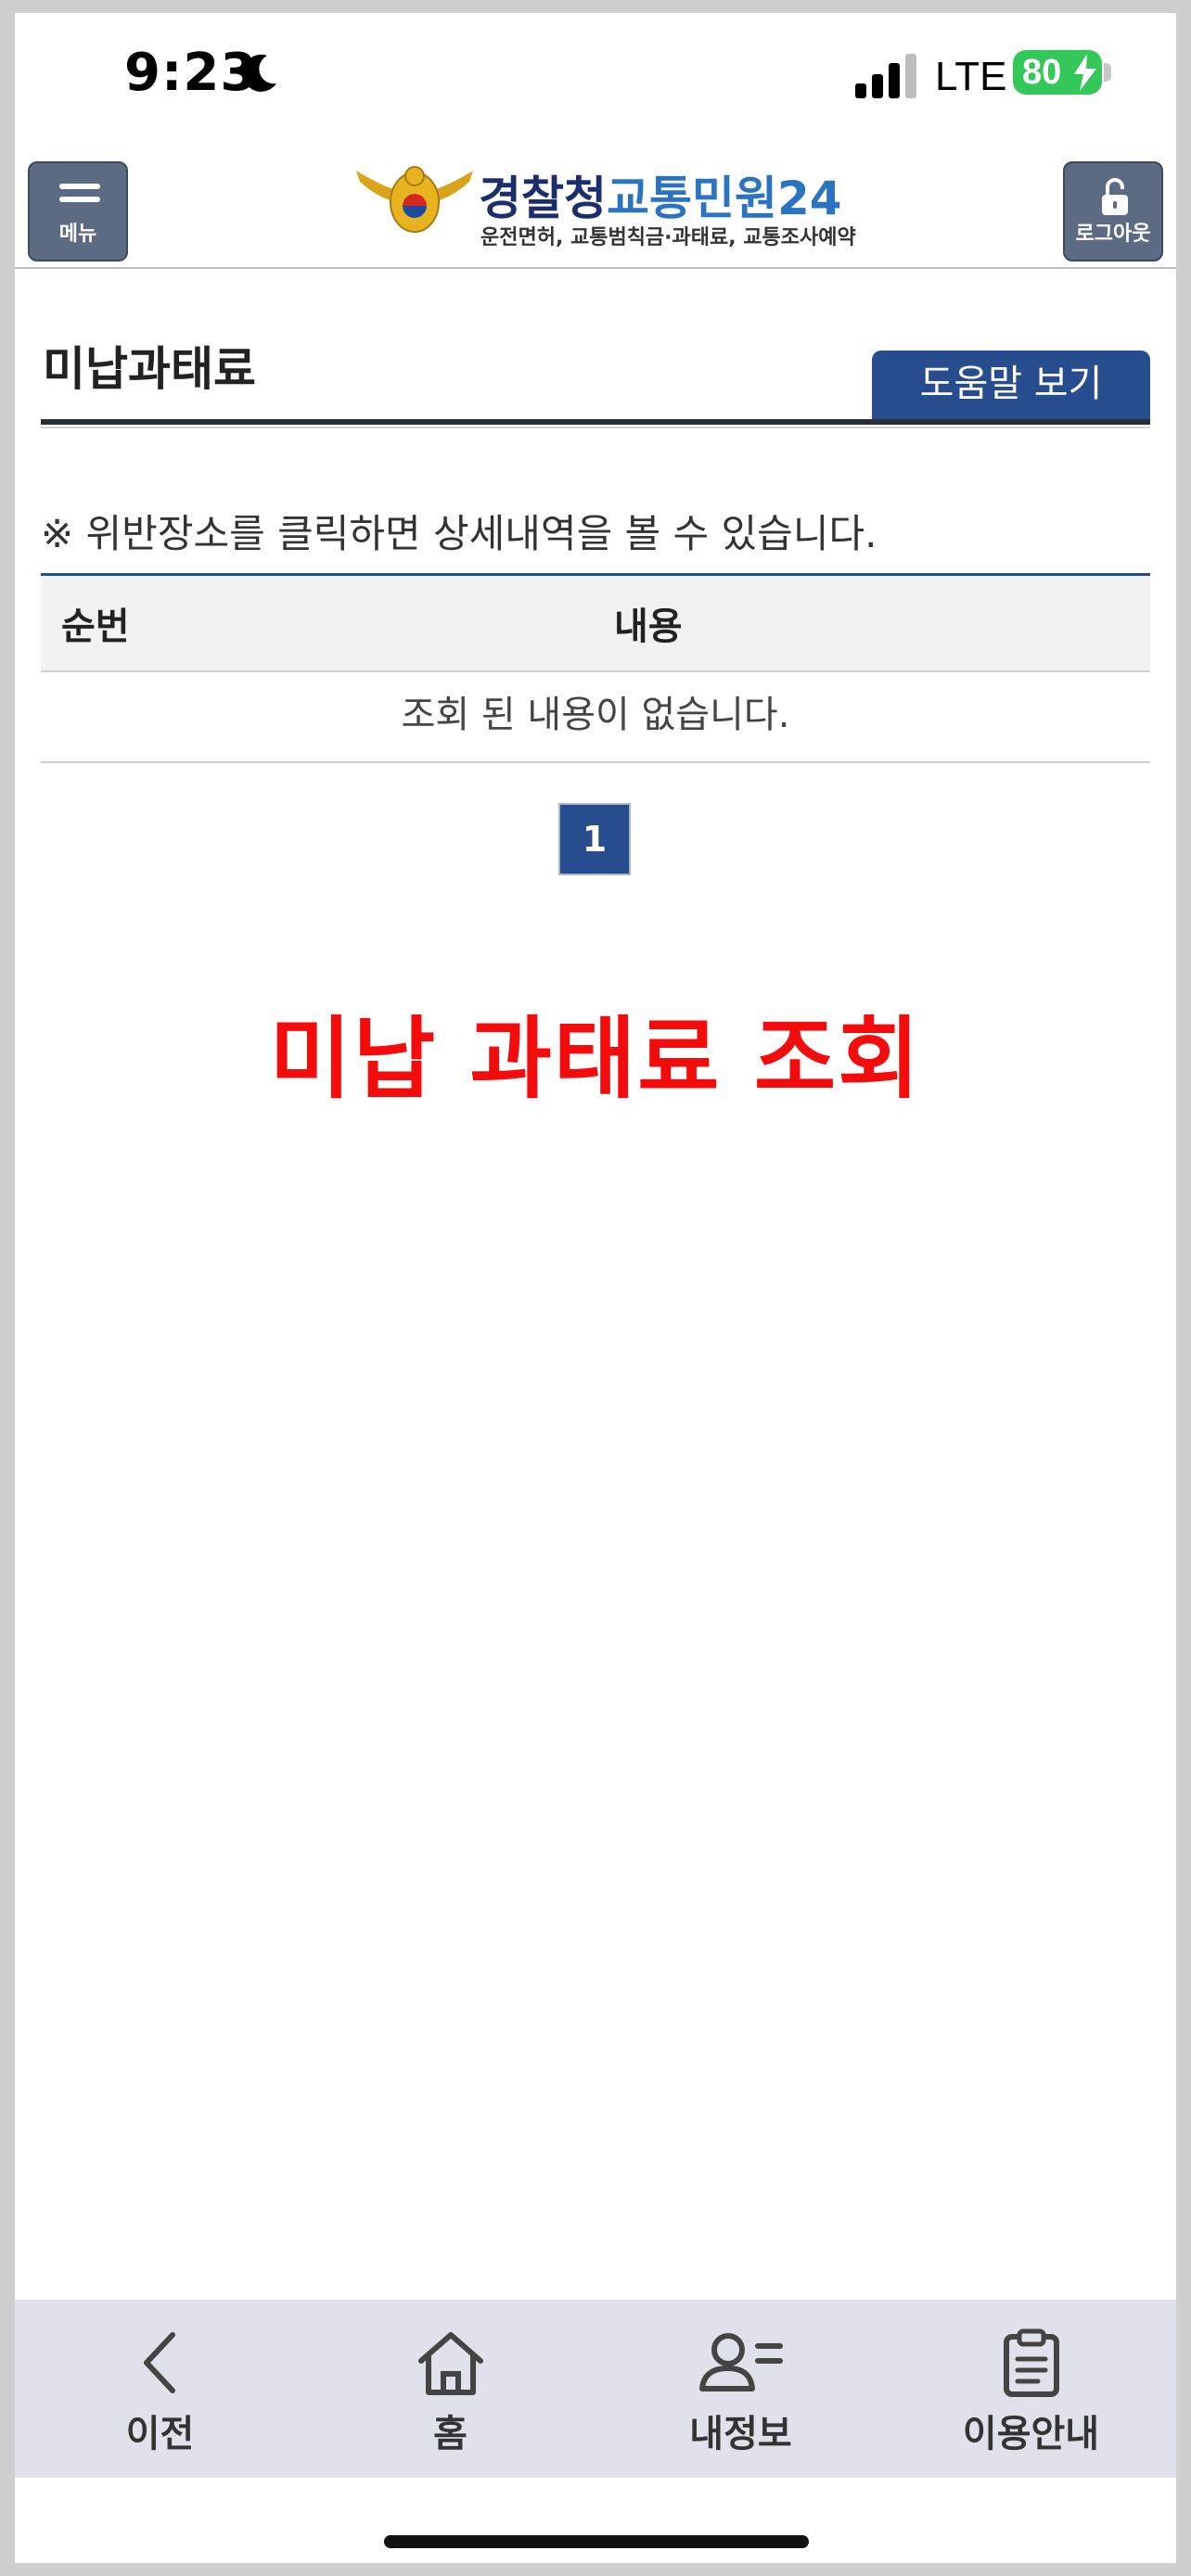 The height and width of the screenshot is (2576, 1191). I want to click on logout-label: 로그아웃, so click(1113, 234).